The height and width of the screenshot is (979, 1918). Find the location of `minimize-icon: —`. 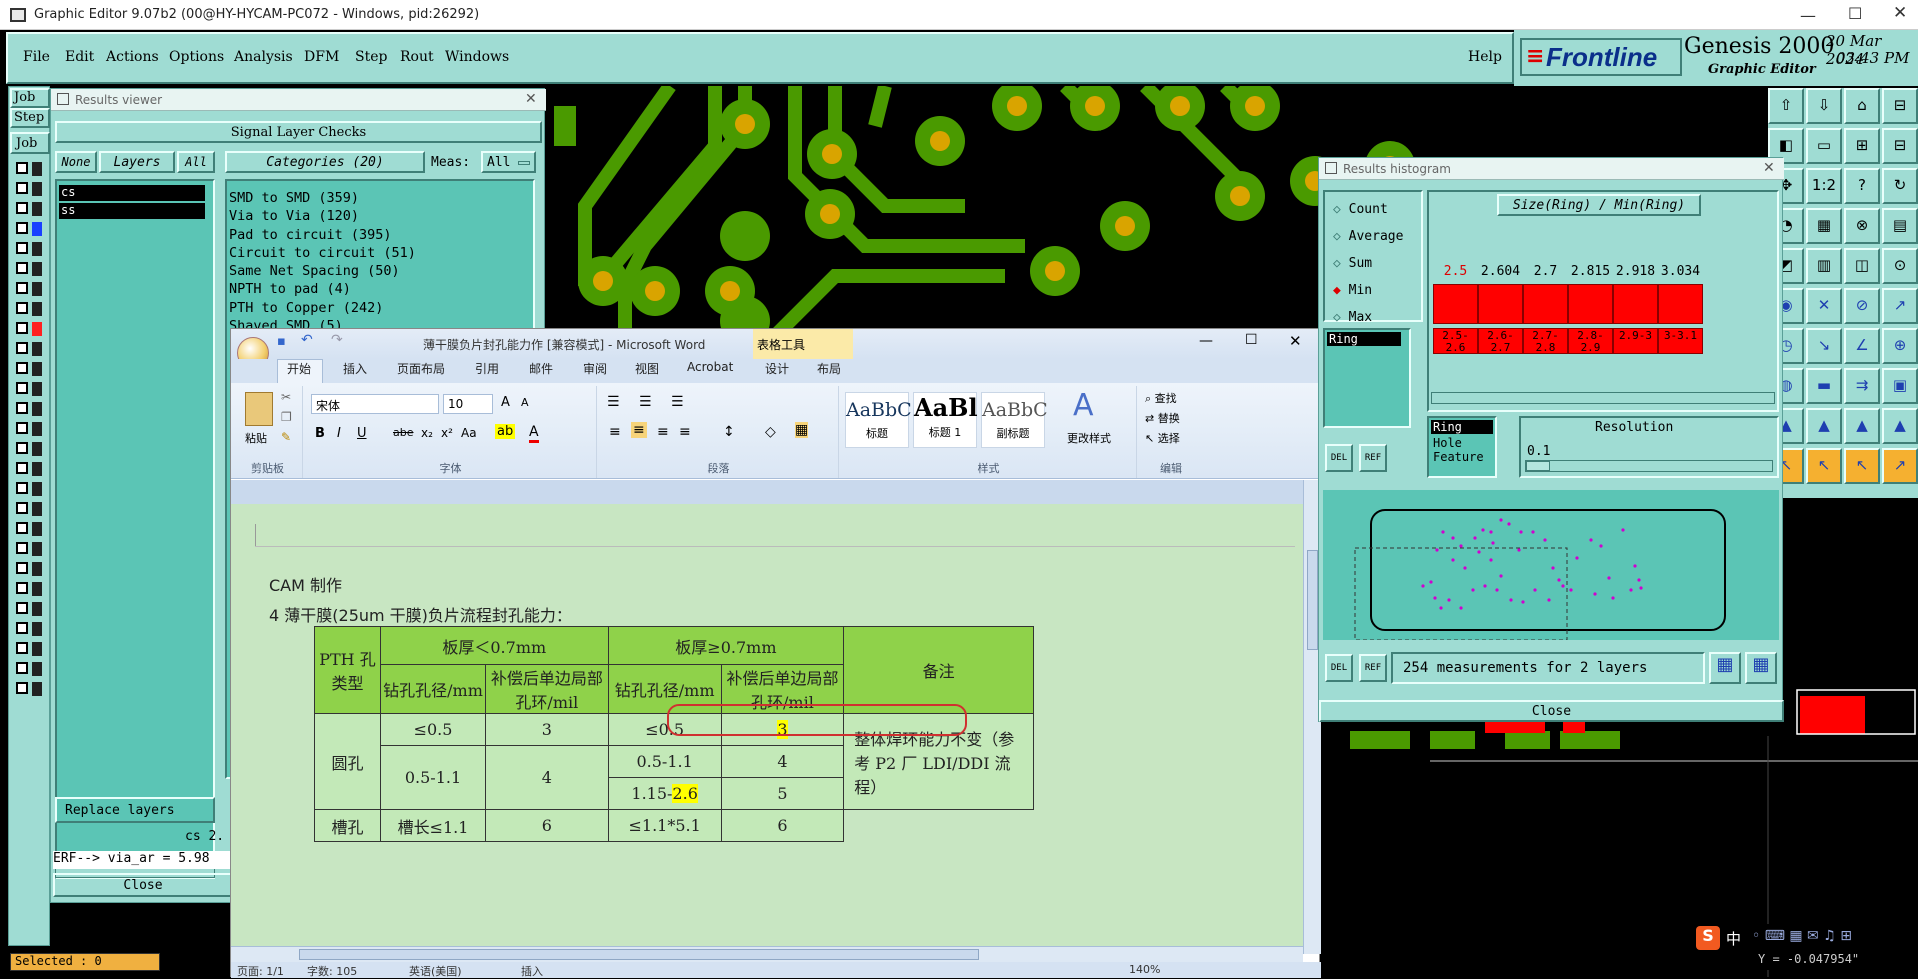

minimize-icon: — is located at coordinates (1808, 15).